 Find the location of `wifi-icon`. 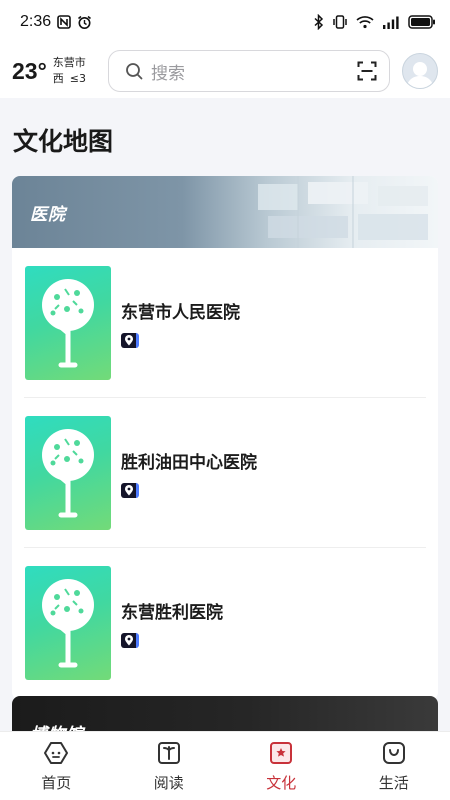

wifi-icon is located at coordinates (365, 22).